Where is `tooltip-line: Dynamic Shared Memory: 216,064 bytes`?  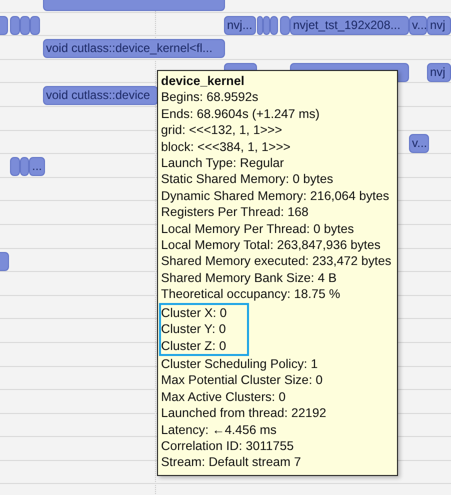
tooltip-line: Dynamic Shared Memory: 216,064 bytes is located at coordinates (275, 196).